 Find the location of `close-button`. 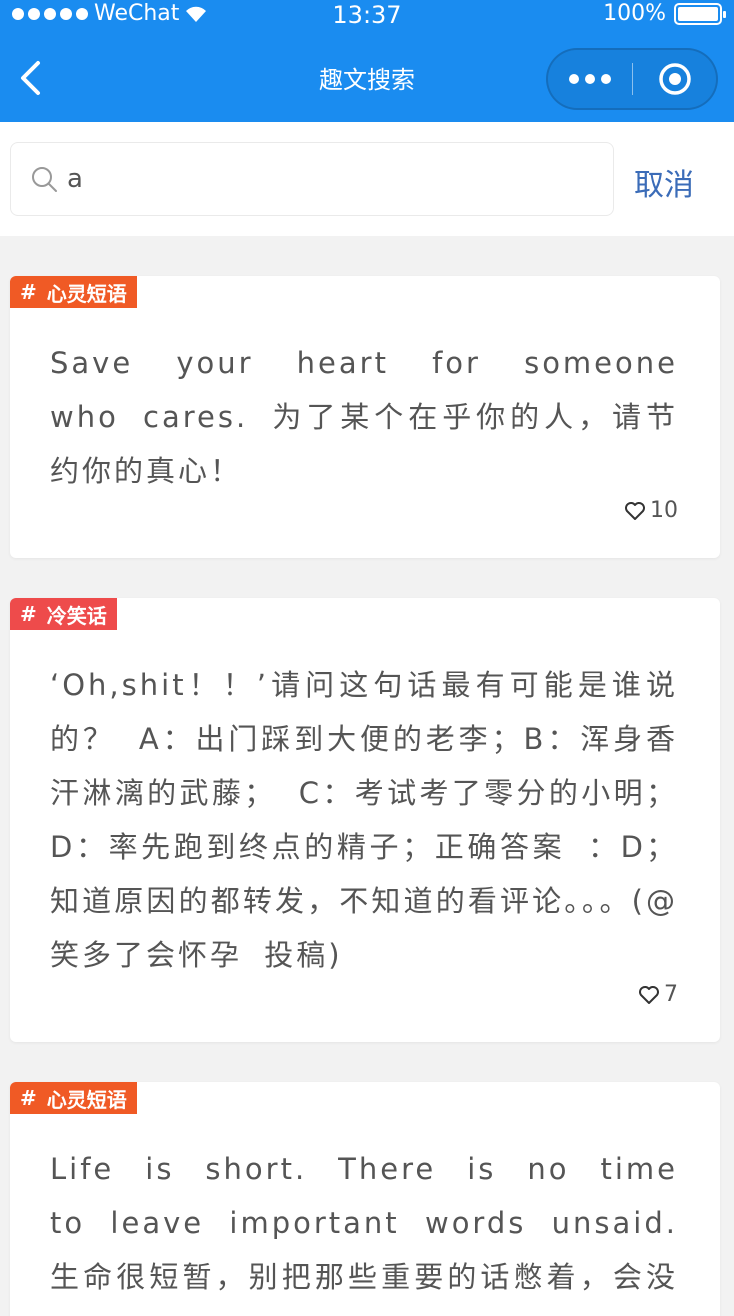

close-button is located at coordinates (674, 79).